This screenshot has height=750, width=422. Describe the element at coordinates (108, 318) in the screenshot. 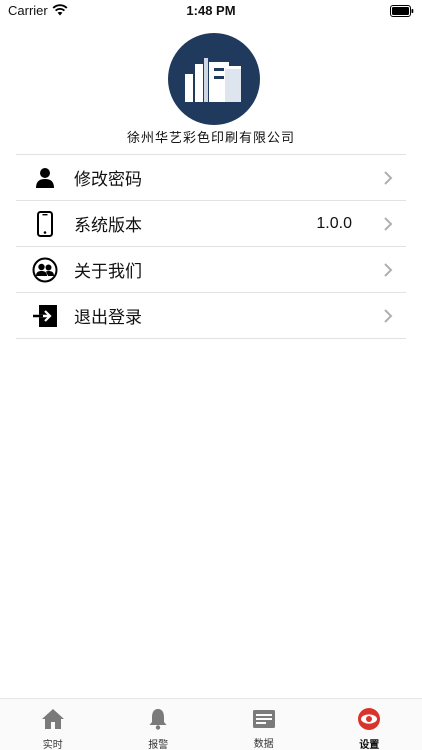

I see `menu-item-label: 退出登录` at that location.